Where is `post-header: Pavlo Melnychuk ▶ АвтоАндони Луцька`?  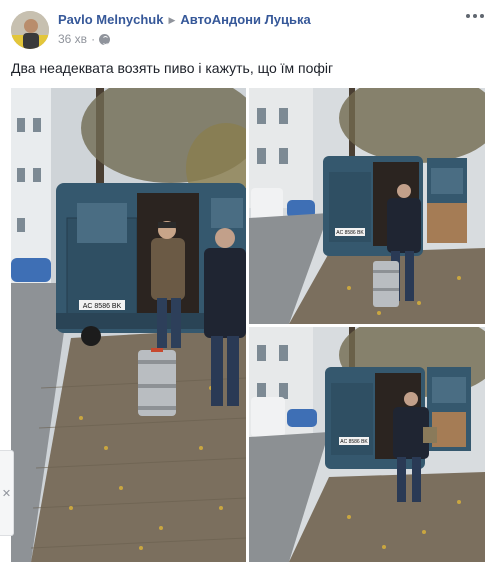 post-header: Pavlo Melnychuk ▶ АвтоАндони Луцька is located at coordinates (184, 19).